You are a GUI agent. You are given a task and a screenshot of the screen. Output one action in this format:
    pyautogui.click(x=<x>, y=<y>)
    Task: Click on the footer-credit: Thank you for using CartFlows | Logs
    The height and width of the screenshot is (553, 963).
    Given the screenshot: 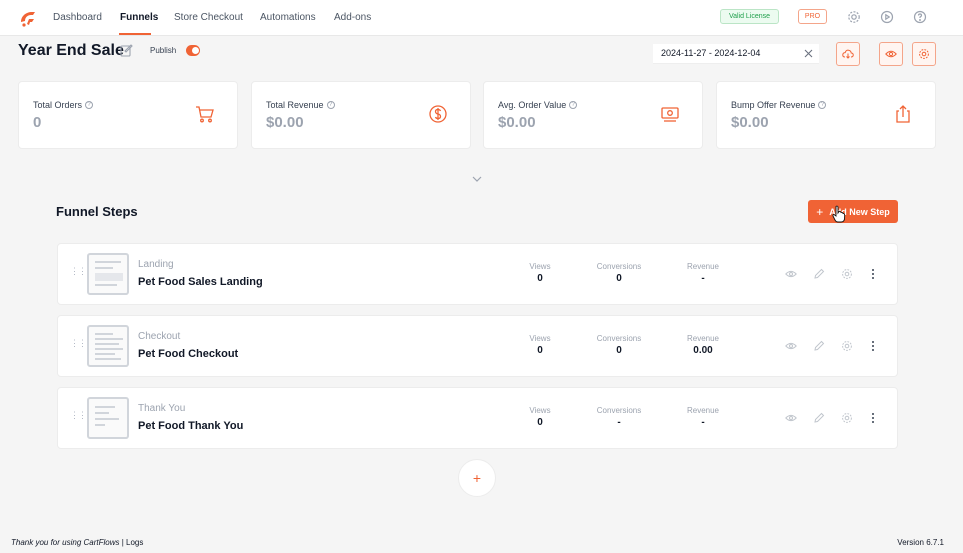 What is the action you would take?
    pyautogui.click(x=77, y=542)
    